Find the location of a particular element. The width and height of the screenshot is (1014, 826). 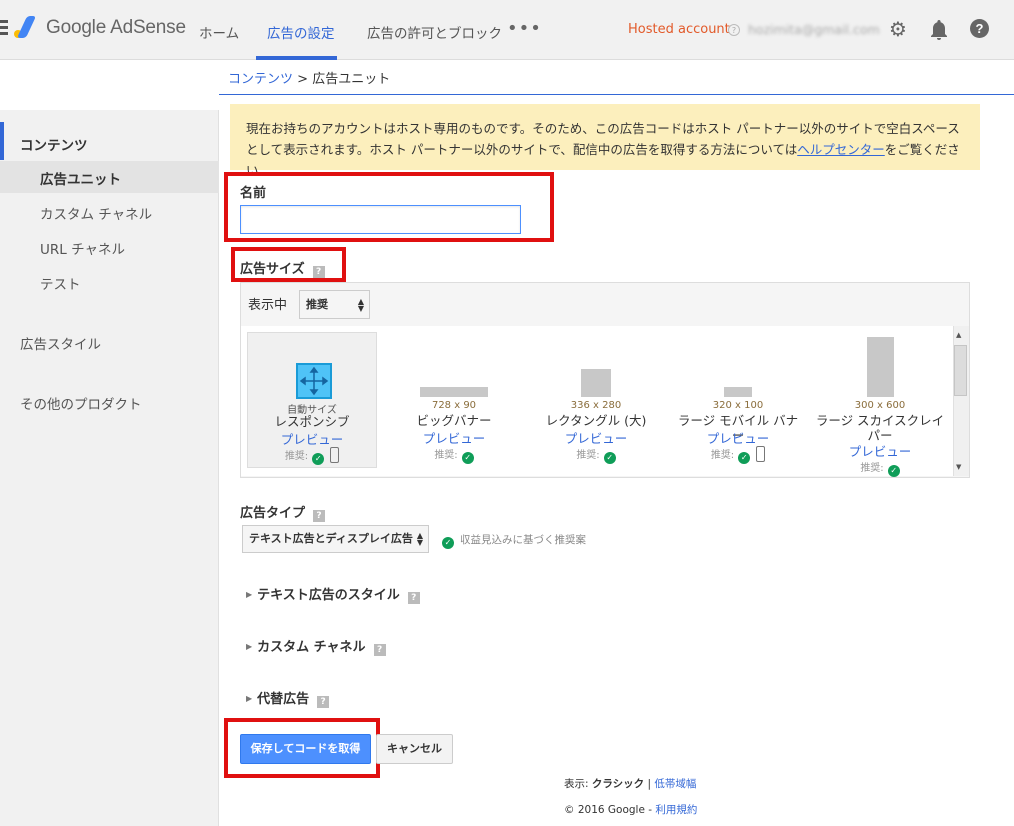

ad-type-label: 広告タイプ? is located at coordinates (283, 512).